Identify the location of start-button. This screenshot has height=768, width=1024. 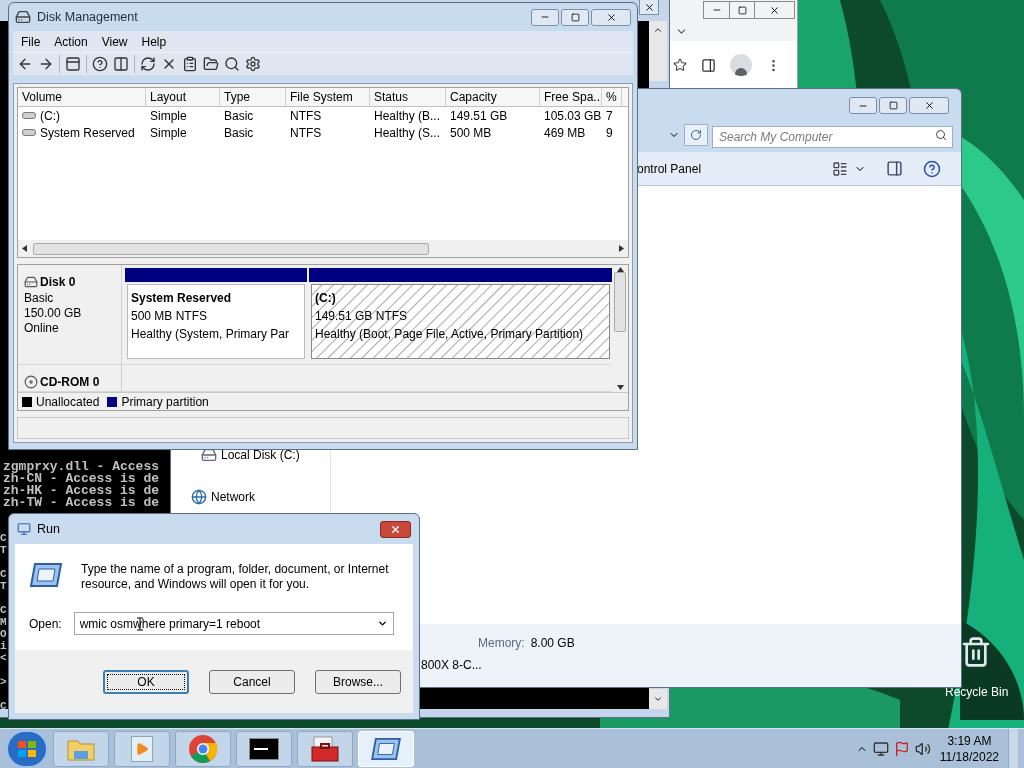
(27, 748).